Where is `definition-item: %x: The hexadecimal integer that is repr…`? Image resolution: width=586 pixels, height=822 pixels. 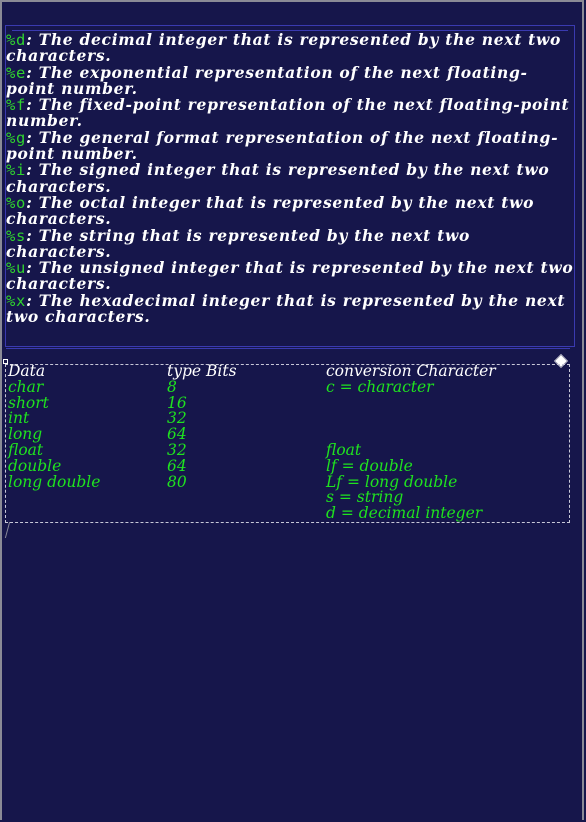
definition-item: %x: The hexadecimal integer that is repr… is located at coordinates (291, 308).